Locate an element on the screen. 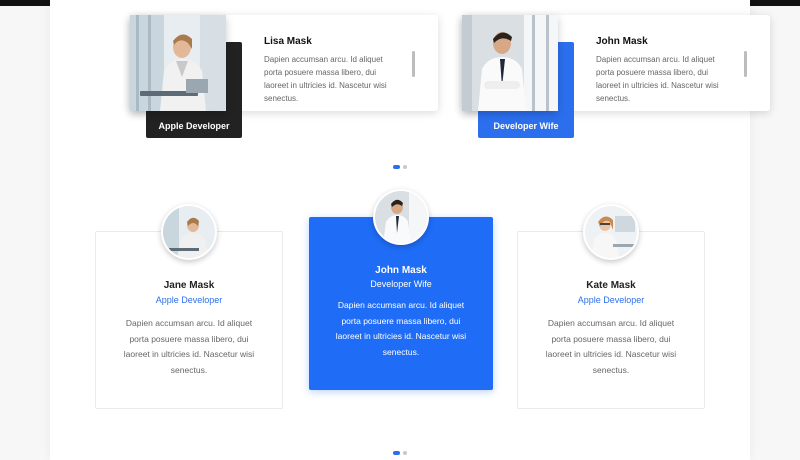 The width and height of the screenshot is (800, 460). team-card-name: Jane Mask is located at coordinates (189, 285).